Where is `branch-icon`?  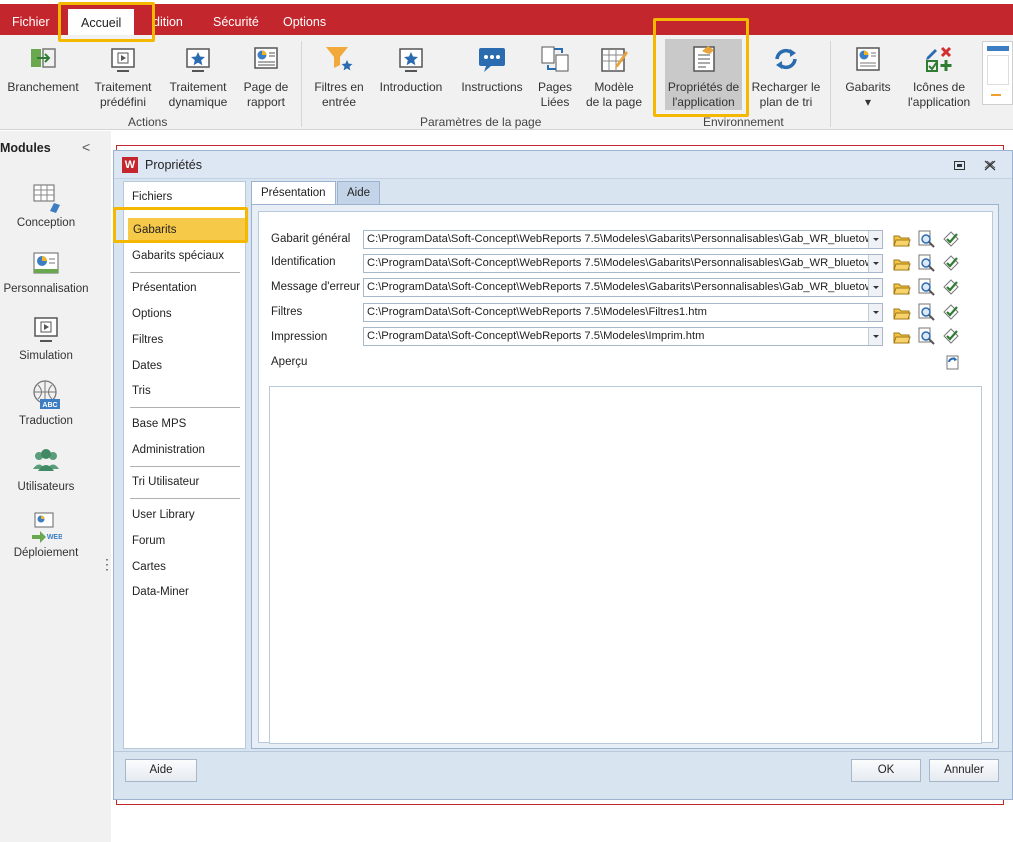
branch-icon is located at coordinates (43, 58).